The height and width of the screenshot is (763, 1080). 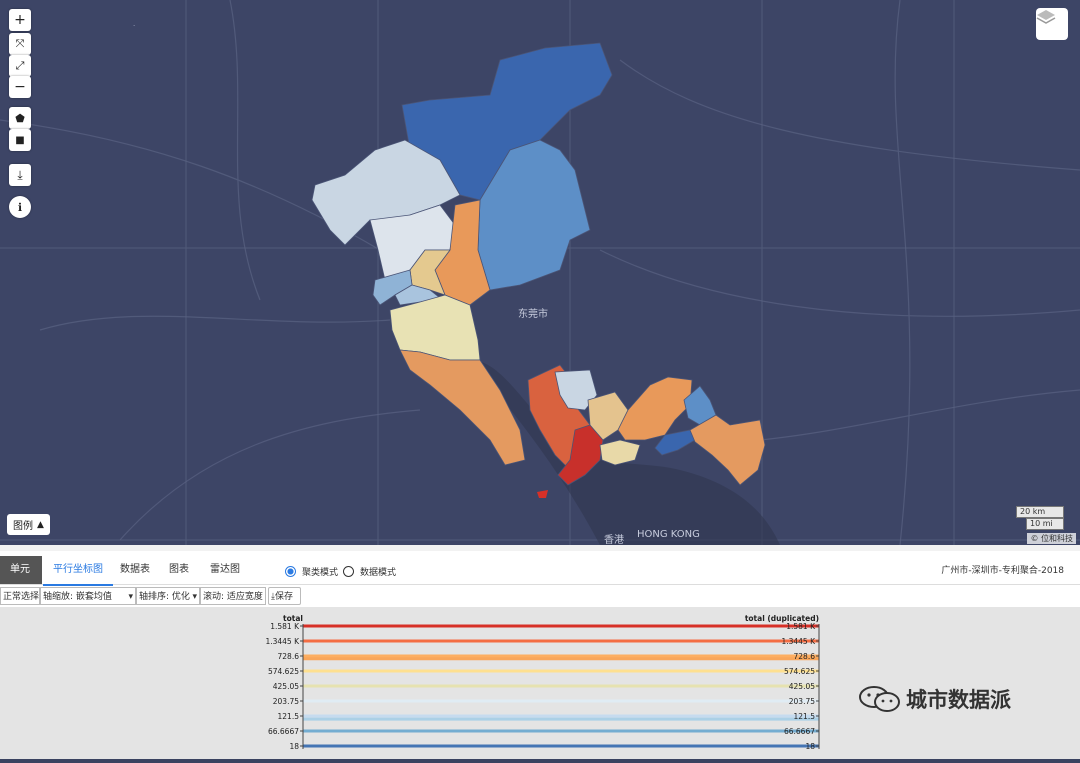 I want to click on legend-button: 图例 ▲, so click(x=28, y=524).